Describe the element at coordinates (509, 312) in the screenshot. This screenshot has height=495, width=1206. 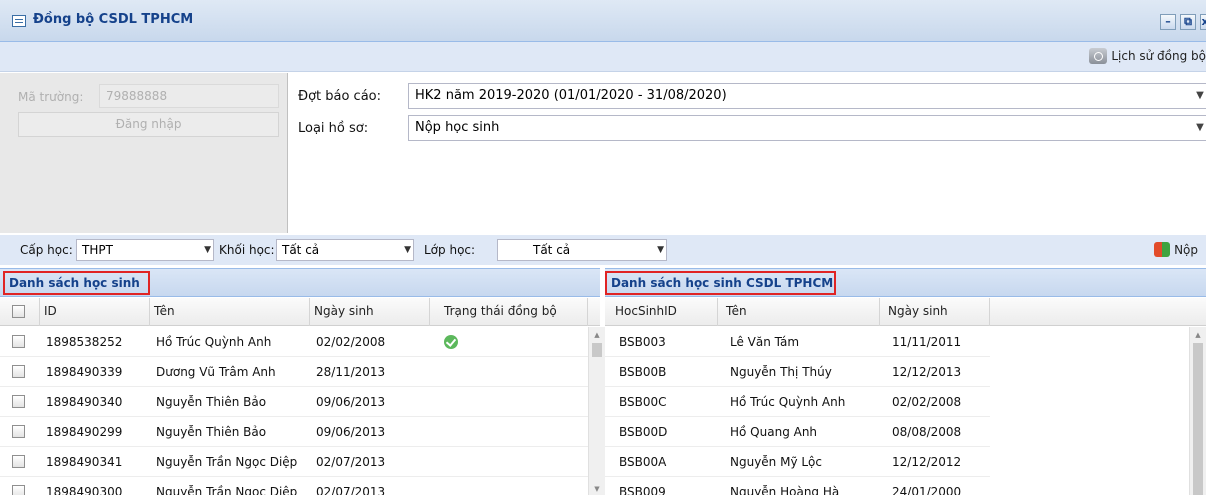
I see `column-header-sync-status: Trạng thái đồng bộ` at that location.